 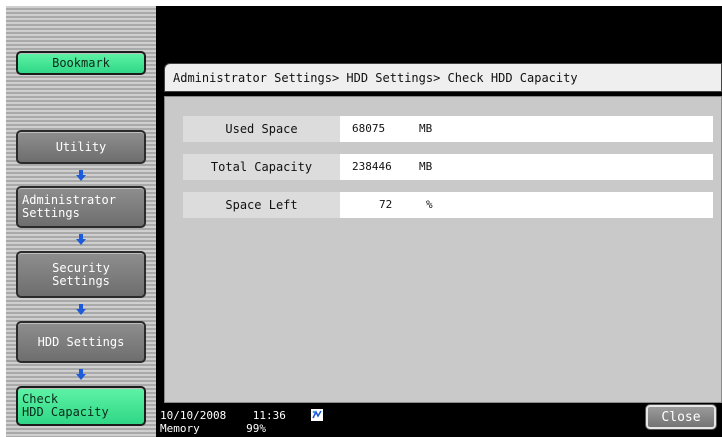 I want to click on total-capacity-unit: MB, so click(x=426, y=166).